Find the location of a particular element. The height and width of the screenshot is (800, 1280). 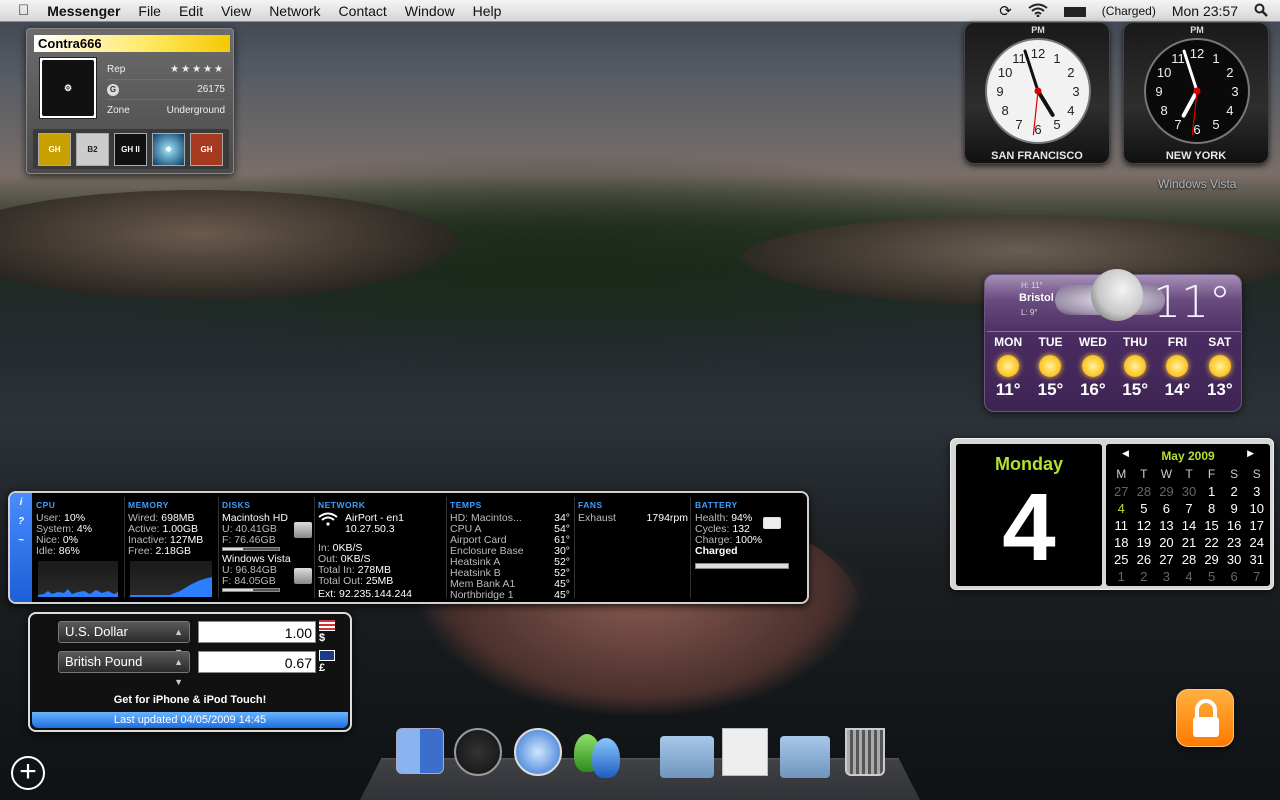

calendar-day-cell: 25 is located at coordinates (1121, 559).